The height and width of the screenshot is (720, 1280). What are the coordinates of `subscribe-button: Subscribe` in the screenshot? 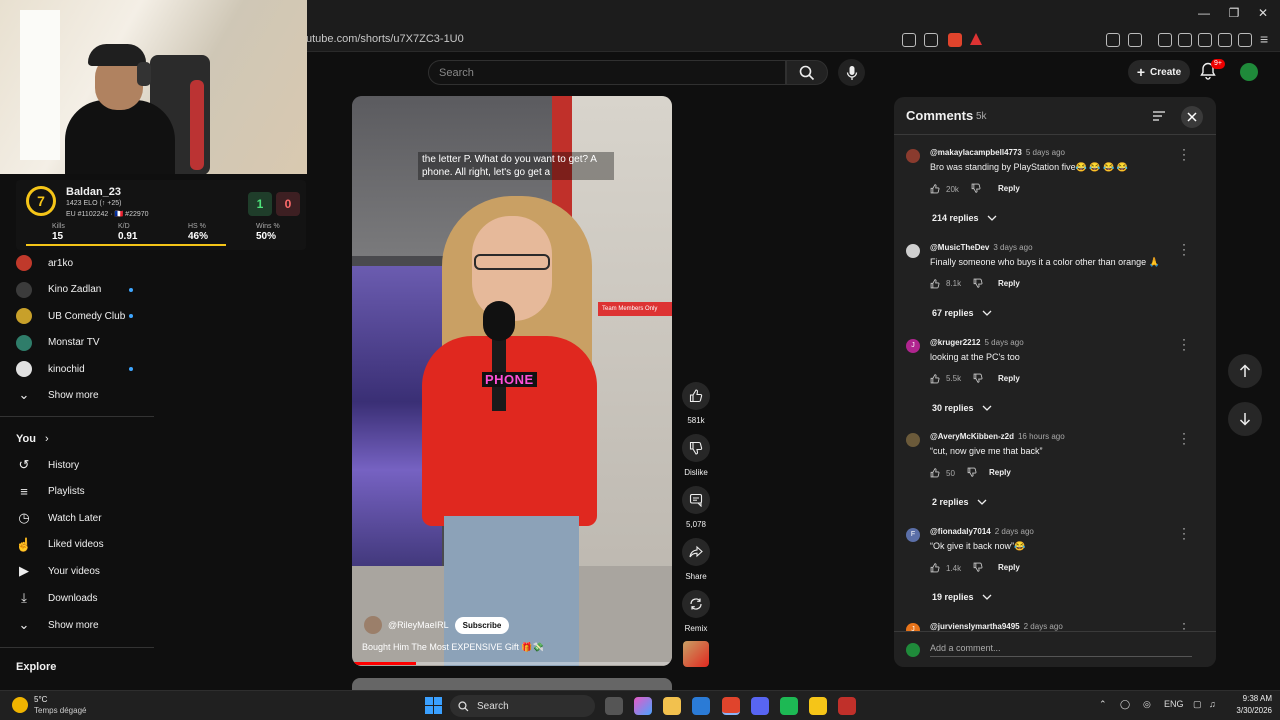 It's located at (482, 625).